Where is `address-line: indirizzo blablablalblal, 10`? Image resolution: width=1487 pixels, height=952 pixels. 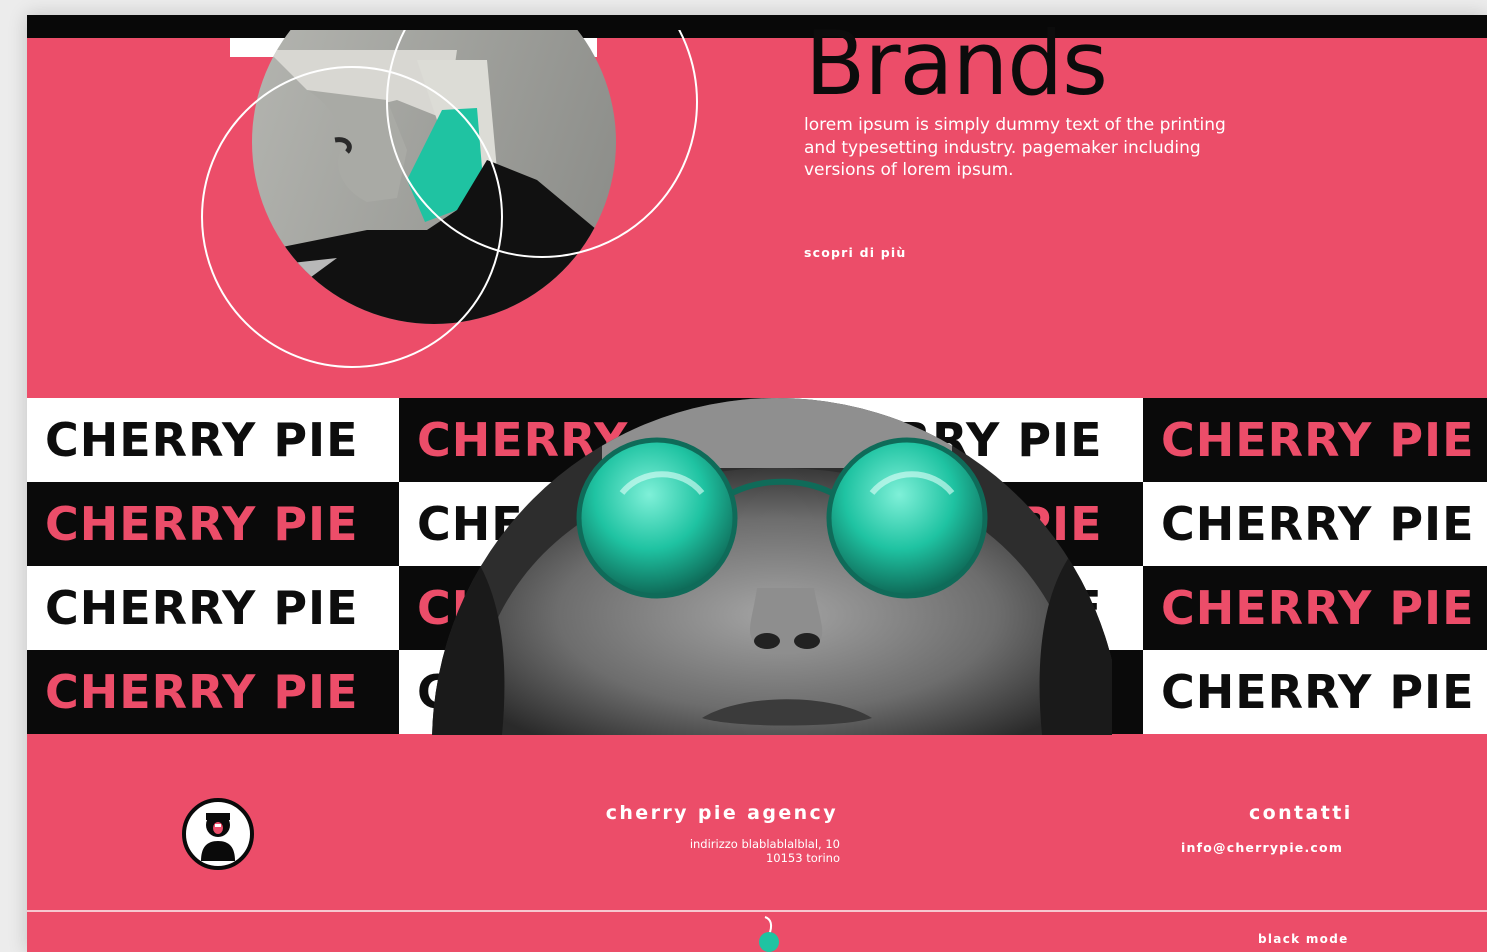 address-line: indirizzo blablablalblal, 10 is located at coordinates (764, 844).